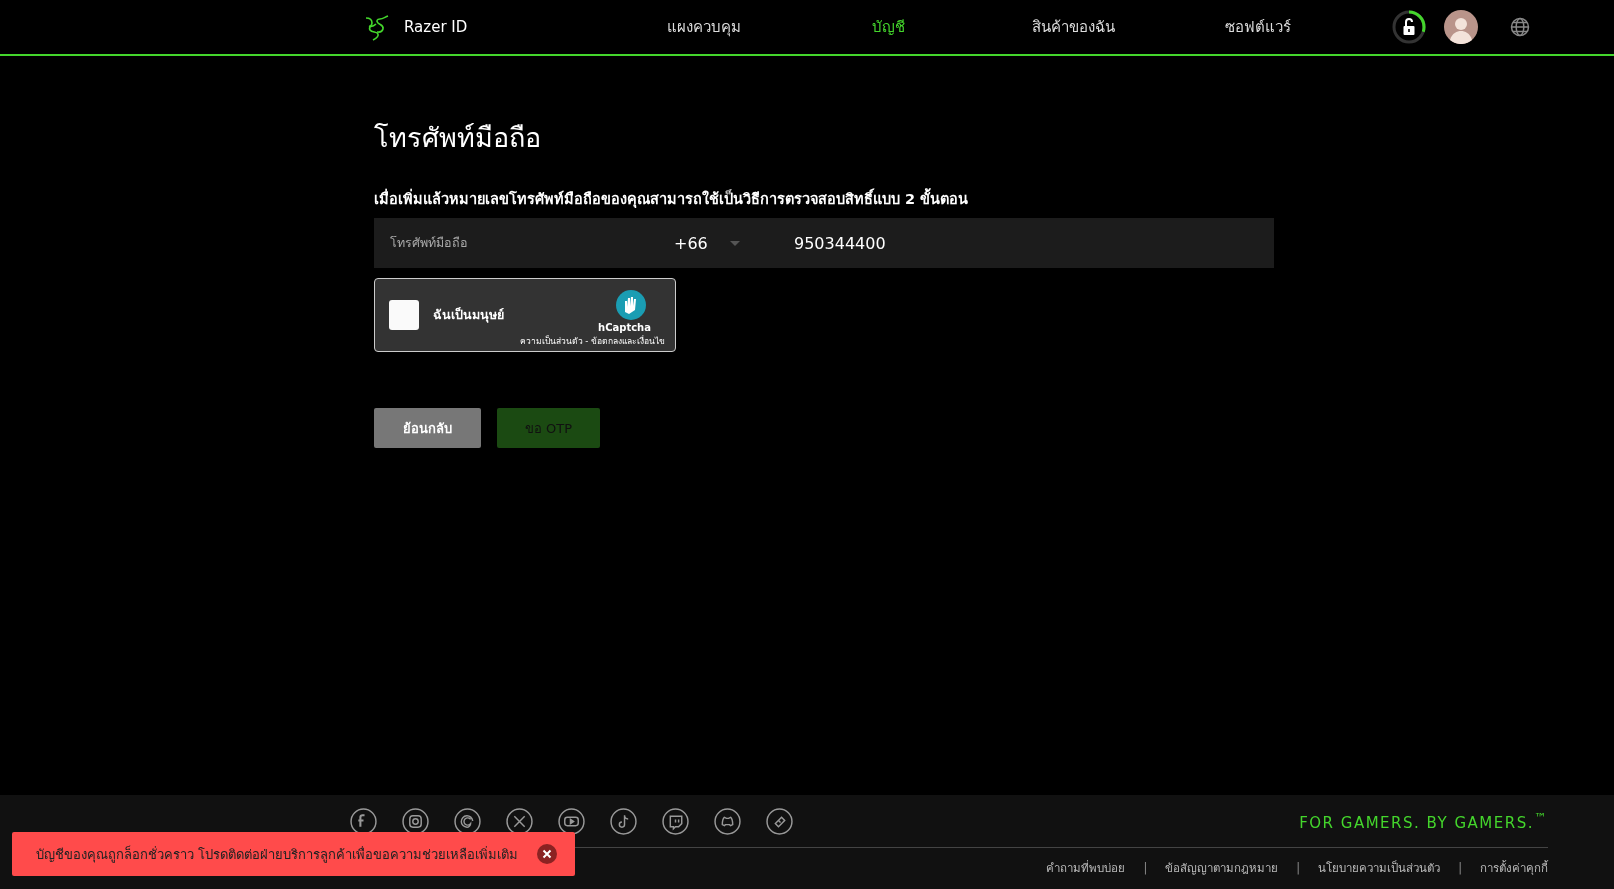  Describe the element at coordinates (824, 198) in the screenshot. I see `description-text: เมื่อเพิ่มแล้วหมายเลขโทรศัพท์มือถือของคุณสามารถใช้เป็นวิธีการตรวจสอบสิทธิ์แบบ 2 ขั้นตอน` at that location.